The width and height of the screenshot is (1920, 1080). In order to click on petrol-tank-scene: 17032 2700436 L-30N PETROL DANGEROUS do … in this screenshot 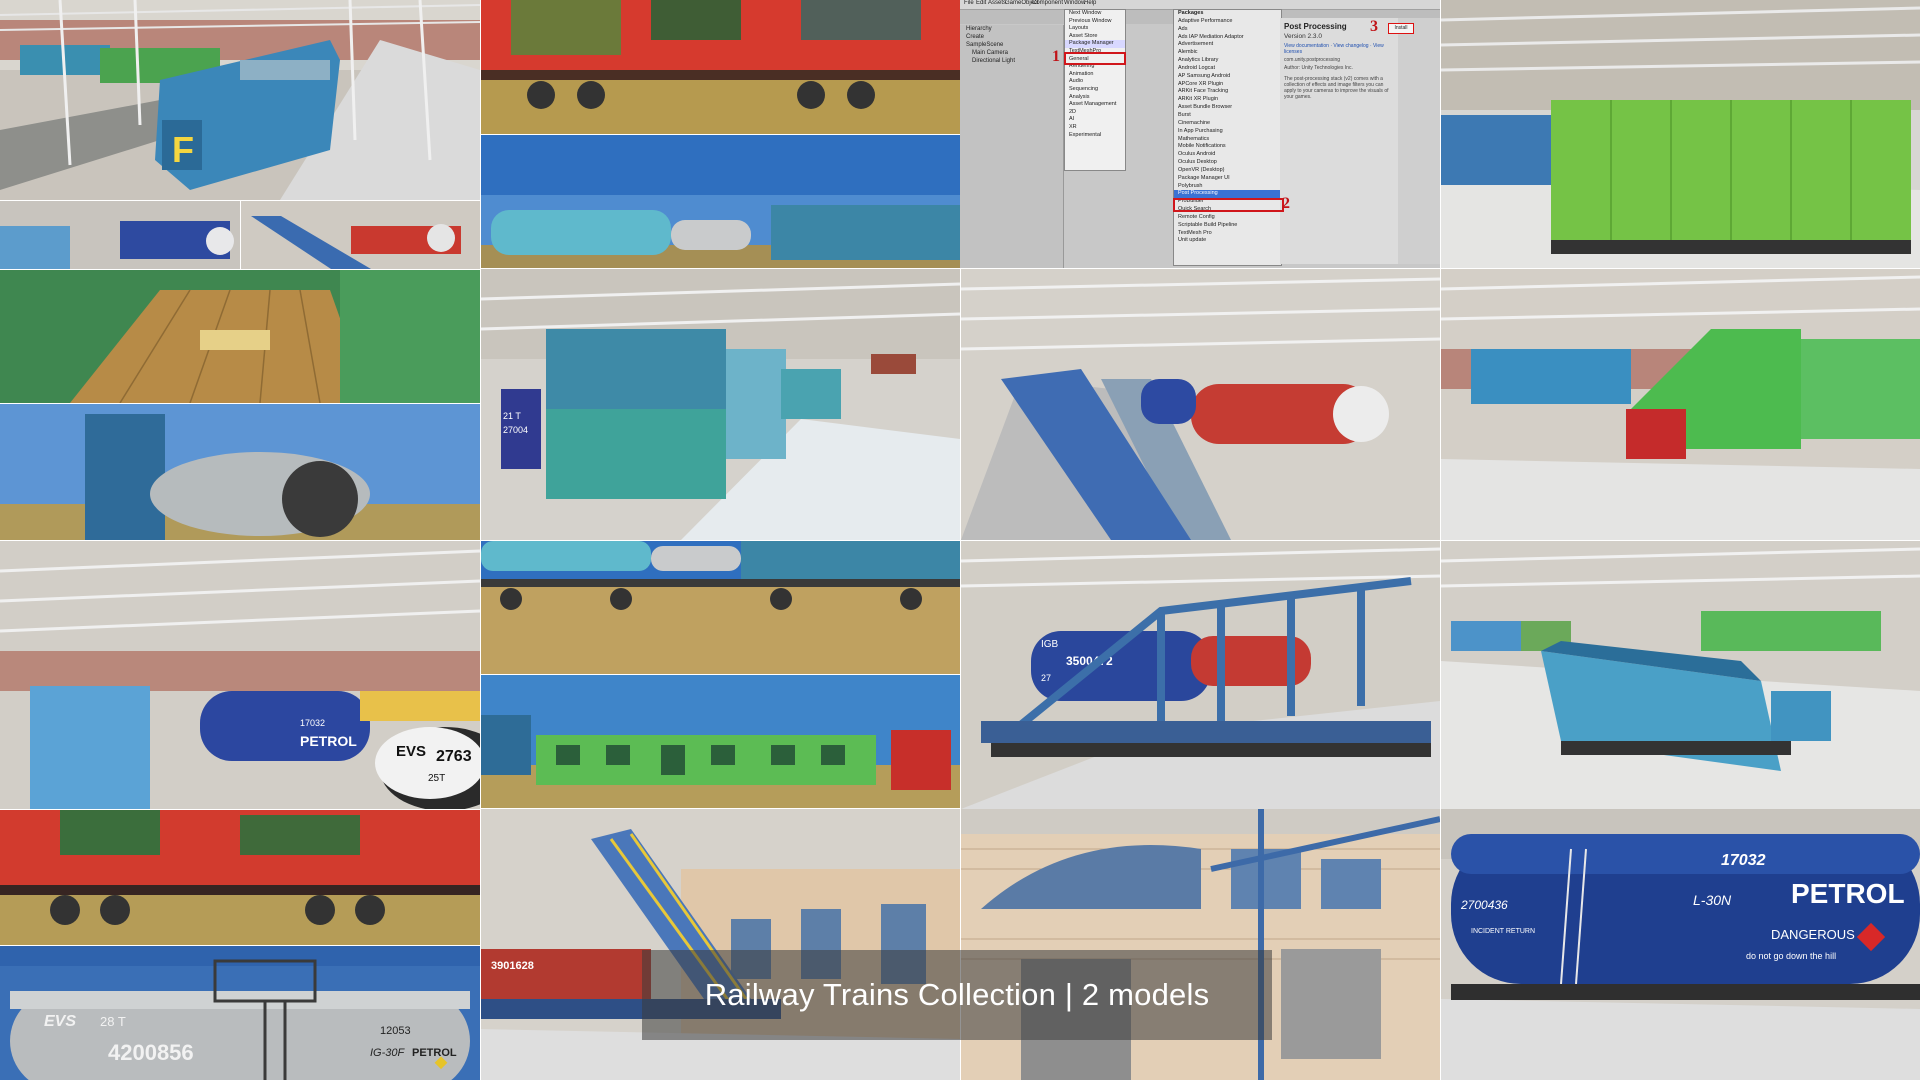, I will do `click(1680, 944)`.